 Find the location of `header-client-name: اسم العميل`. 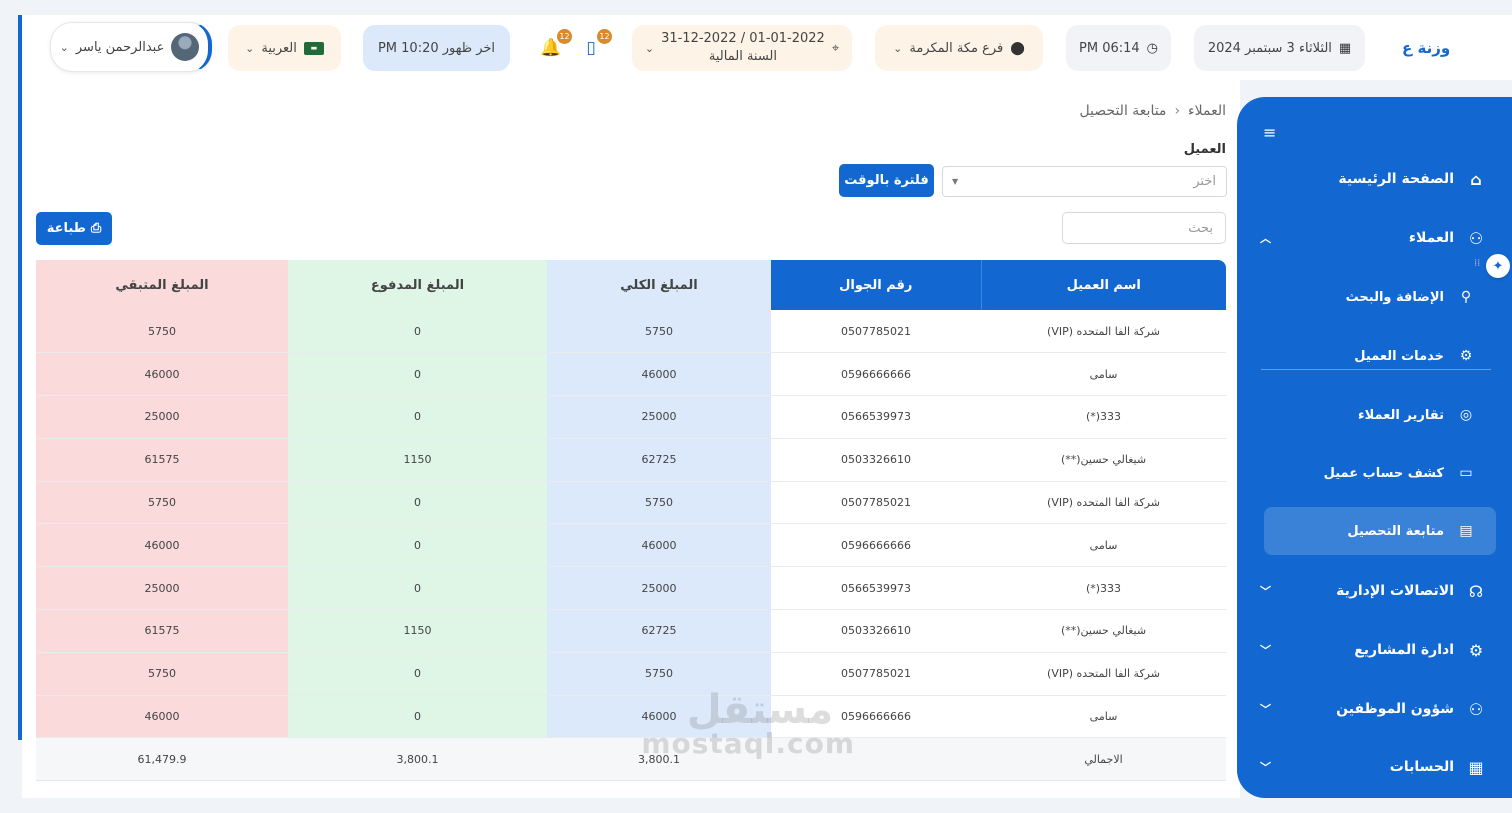

header-client-name: اسم العميل is located at coordinates (1103, 285).